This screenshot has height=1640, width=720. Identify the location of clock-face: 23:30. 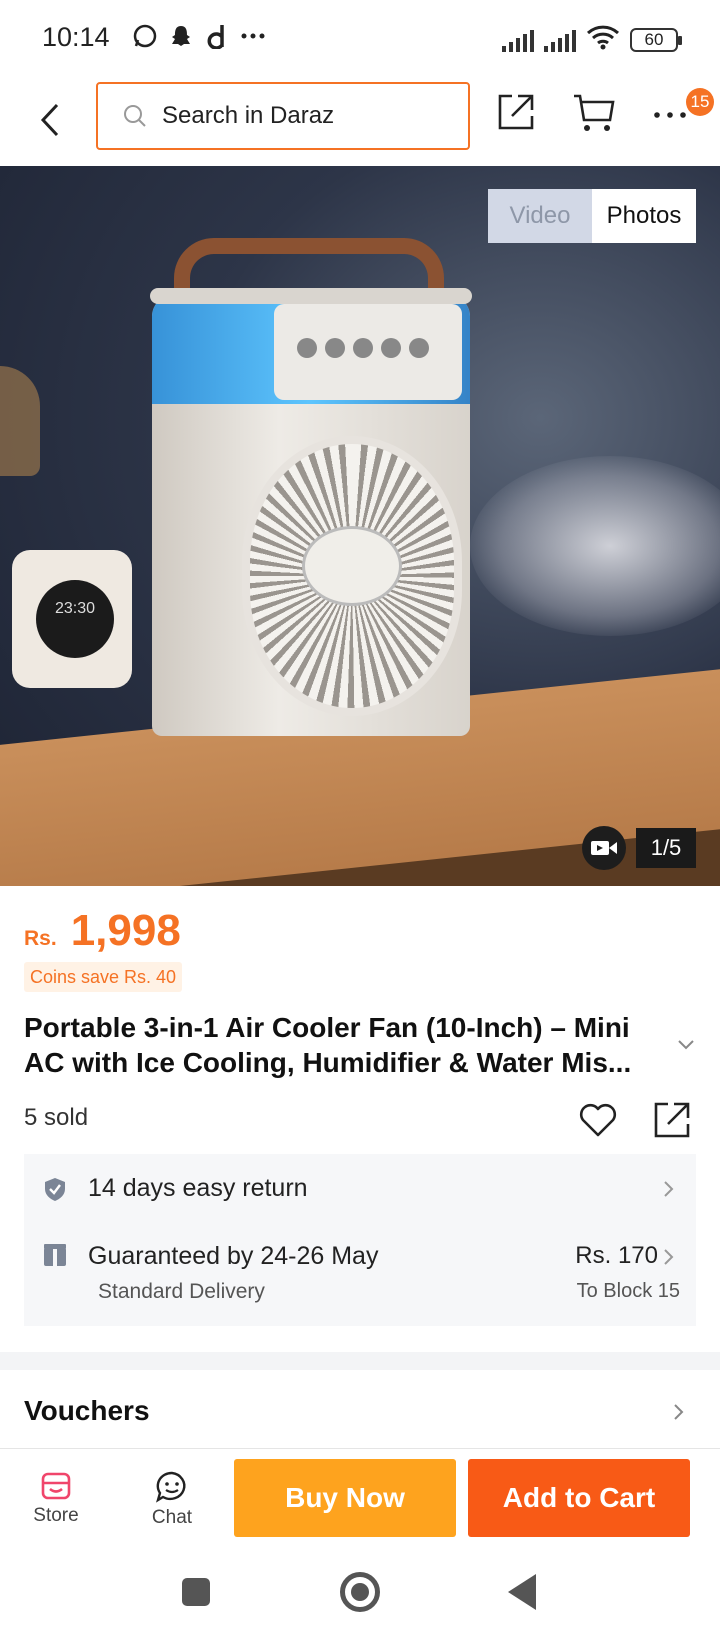
(75, 619).